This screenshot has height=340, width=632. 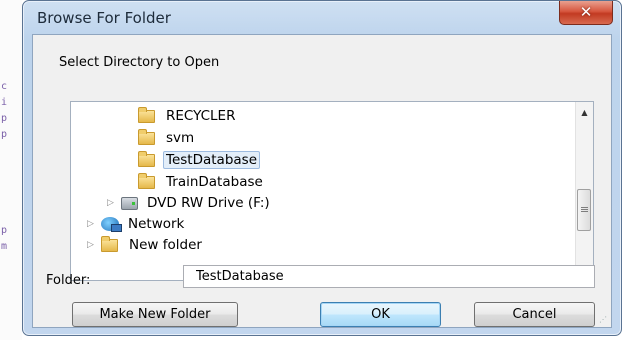 What do you see at coordinates (380, 314) in the screenshot?
I see `ok-button: OK` at bounding box center [380, 314].